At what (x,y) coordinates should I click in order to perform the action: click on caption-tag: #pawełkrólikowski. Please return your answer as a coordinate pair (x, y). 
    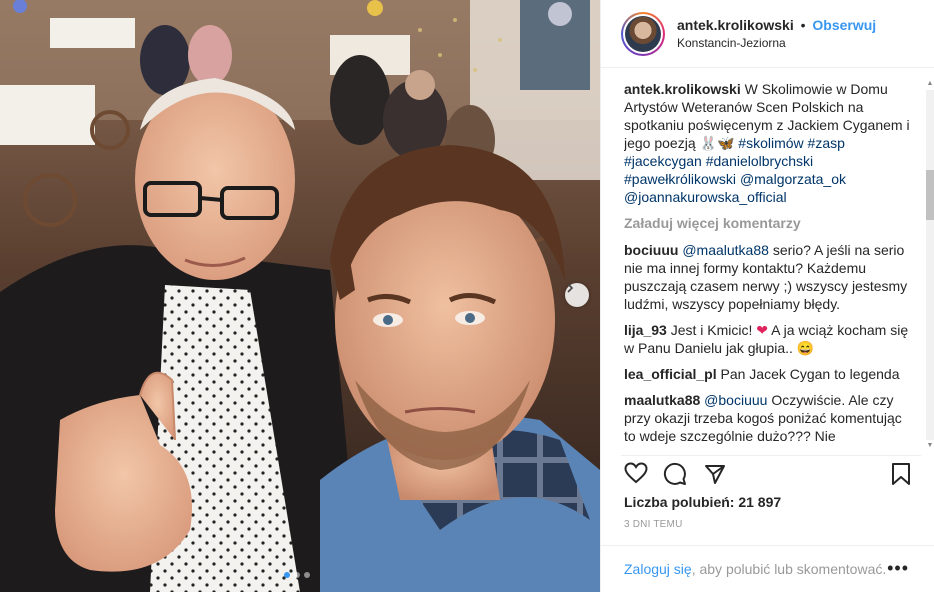
    Looking at the image, I should click on (680, 179).